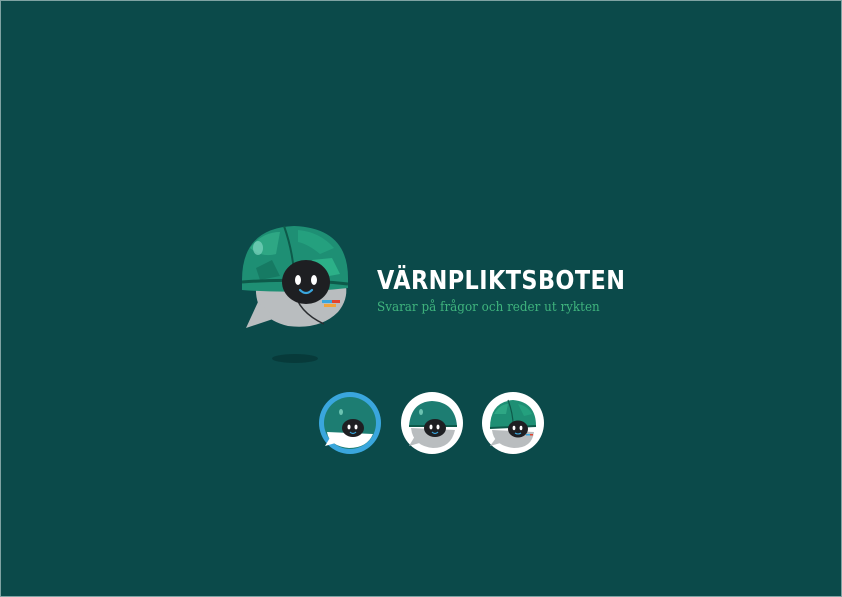  I want to click on app-icon-white-variant, so click(432, 423).